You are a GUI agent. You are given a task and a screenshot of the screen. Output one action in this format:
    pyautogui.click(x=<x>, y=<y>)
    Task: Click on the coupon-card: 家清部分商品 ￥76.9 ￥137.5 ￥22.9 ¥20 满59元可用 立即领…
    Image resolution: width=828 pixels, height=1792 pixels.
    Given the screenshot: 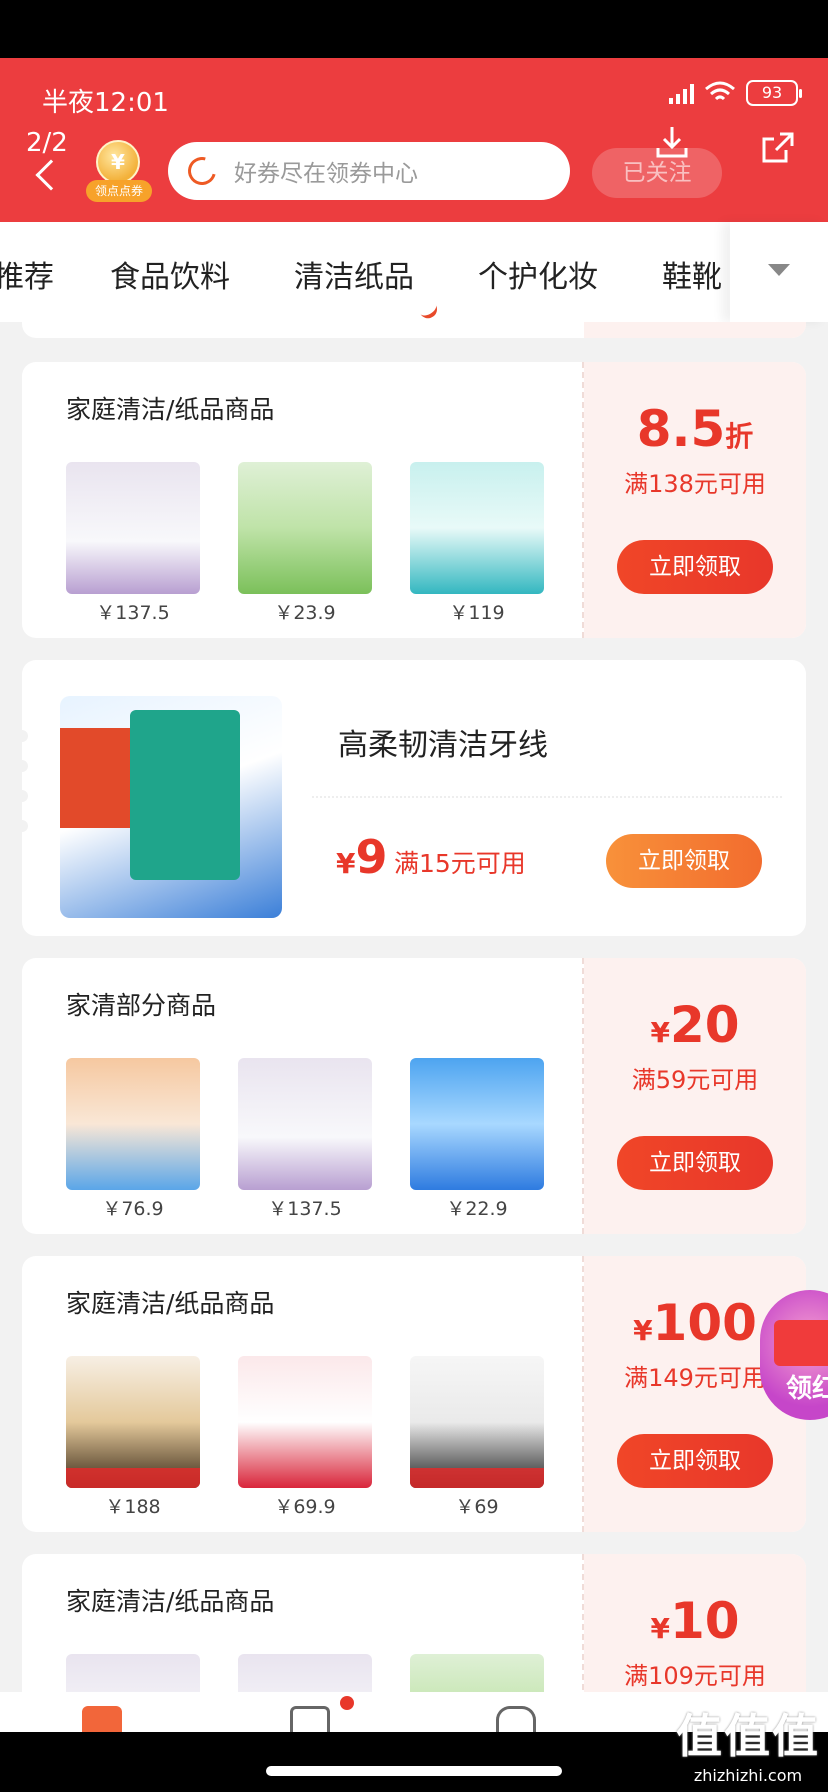 What is the action you would take?
    pyautogui.click(x=414, y=1096)
    